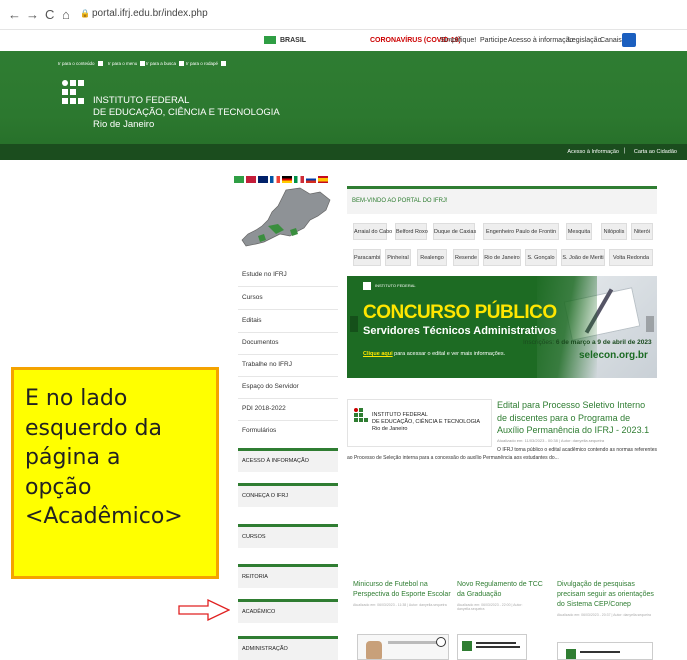  What do you see at coordinates (150, 13) in the screenshot?
I see `address-bar: portal.ifrj.edu.br/index.php` at bounding box center [150, 13].